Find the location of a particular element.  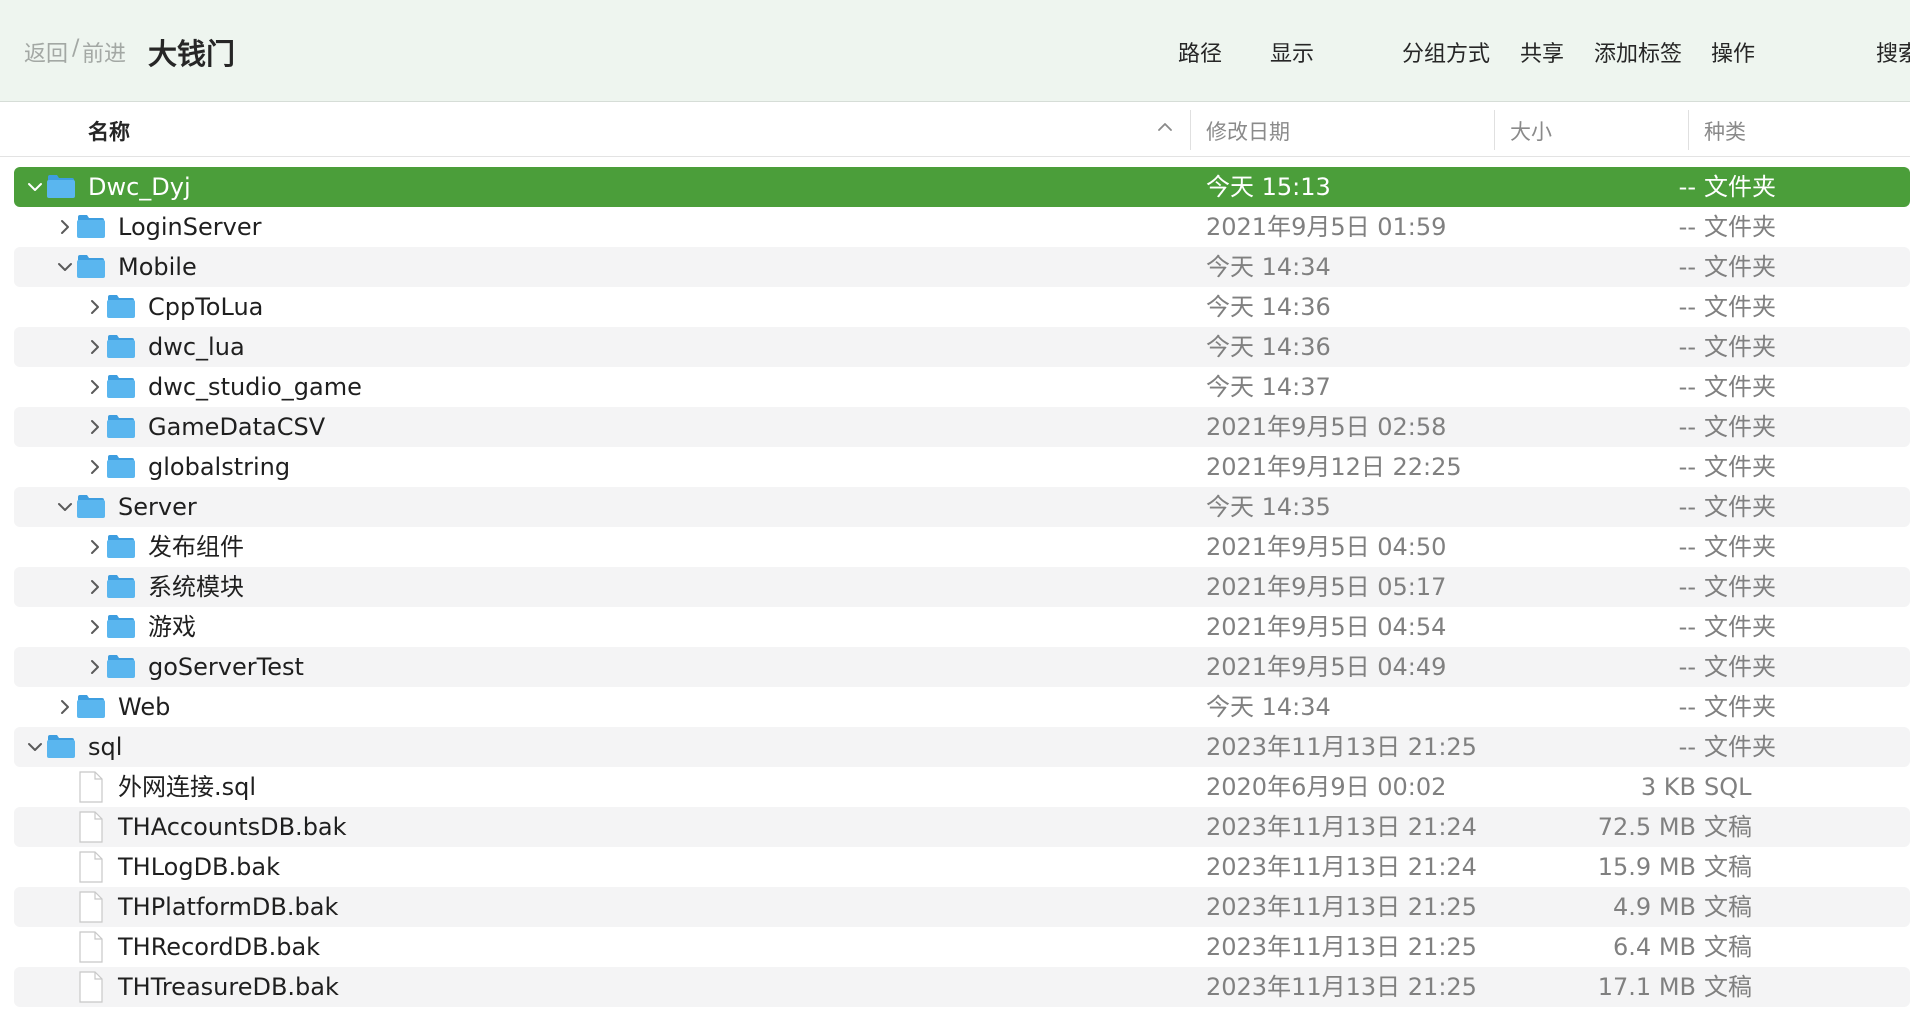

item-date: 今天 14:36 is located at coordinates (1268, 347).